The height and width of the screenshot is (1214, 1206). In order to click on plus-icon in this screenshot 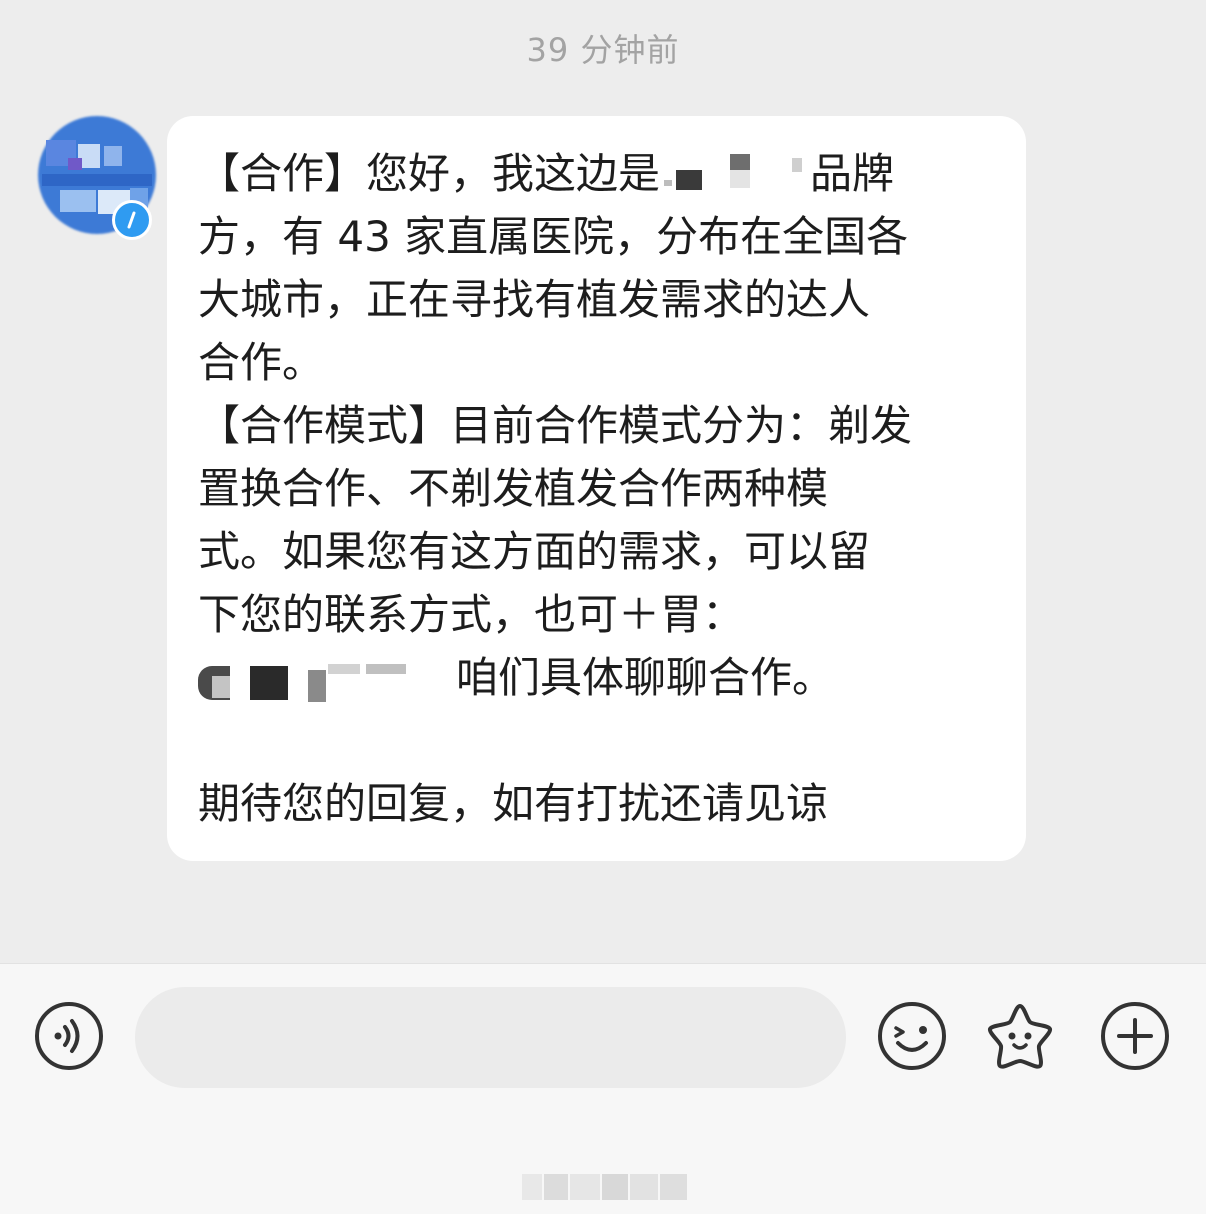, I will do `click(1135, 1036)`.